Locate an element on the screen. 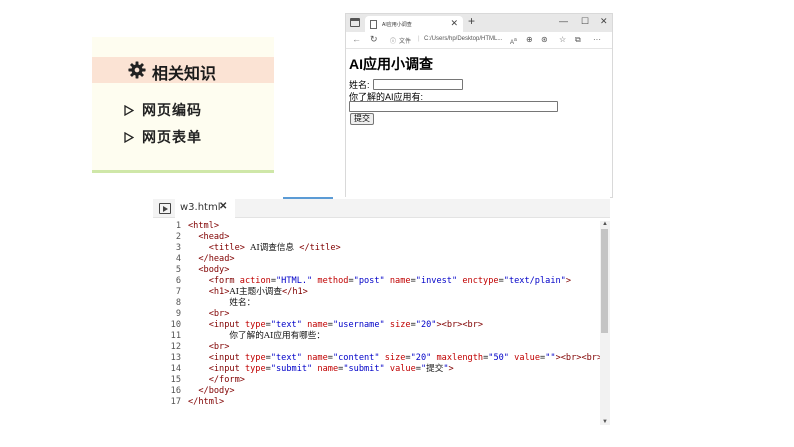 The width and height of the screenshot is (794, 447). file-name: w3.html is located at coordinates (200, 207).